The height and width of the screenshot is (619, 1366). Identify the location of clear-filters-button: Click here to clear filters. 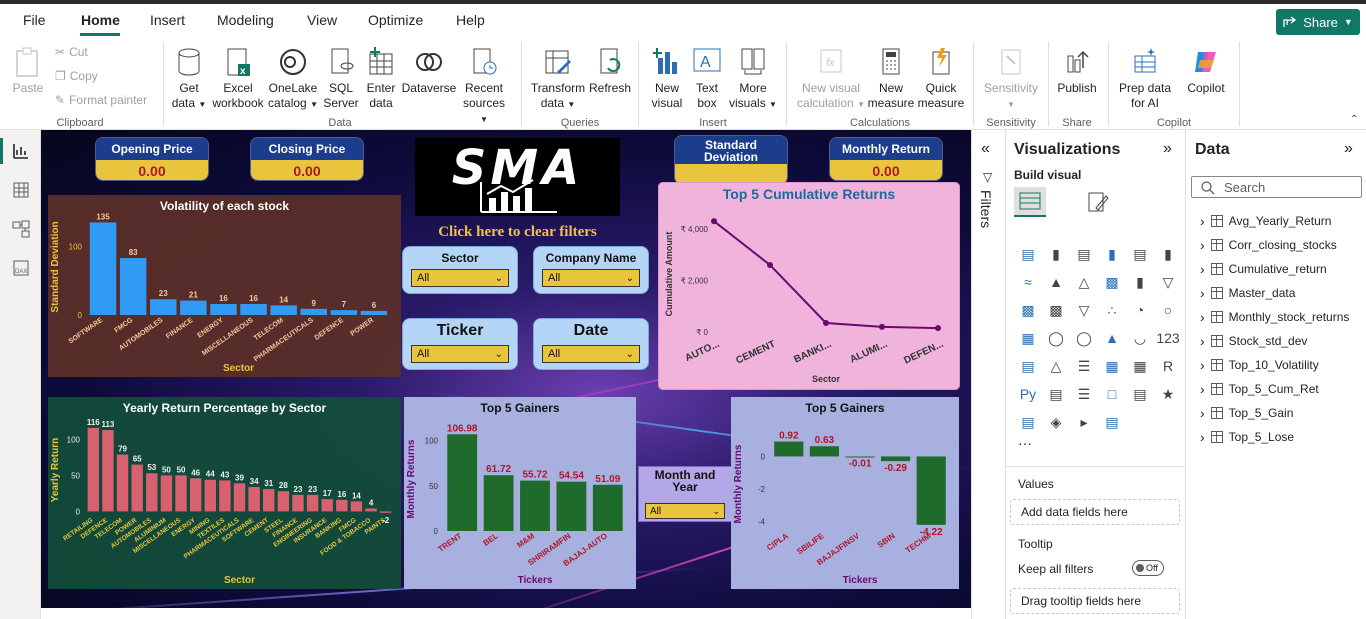
(517, 232).